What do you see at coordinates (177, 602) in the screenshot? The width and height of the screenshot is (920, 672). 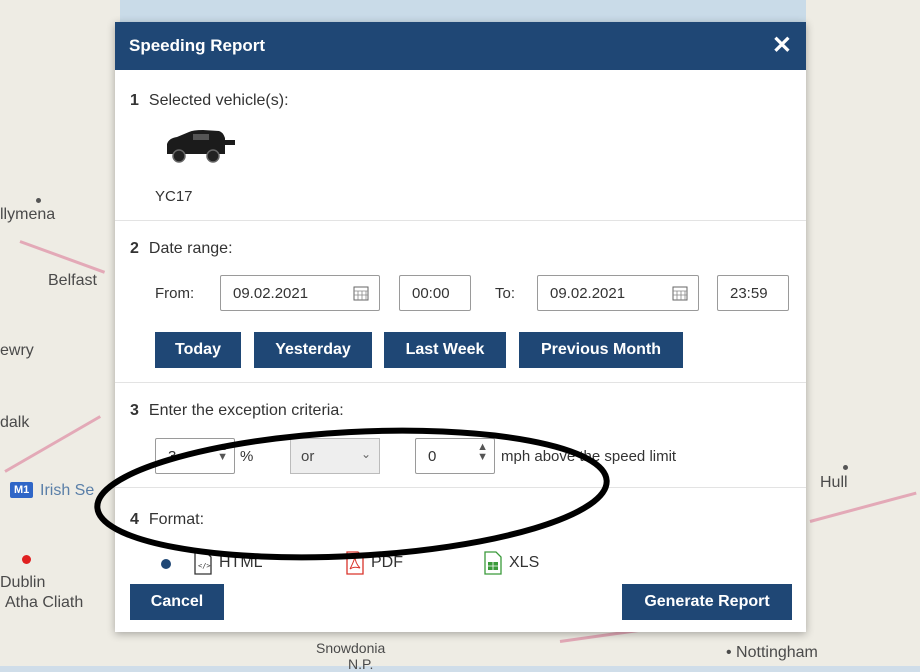 I see `cancel-button: Cancel` at bounding box center [177, 602].